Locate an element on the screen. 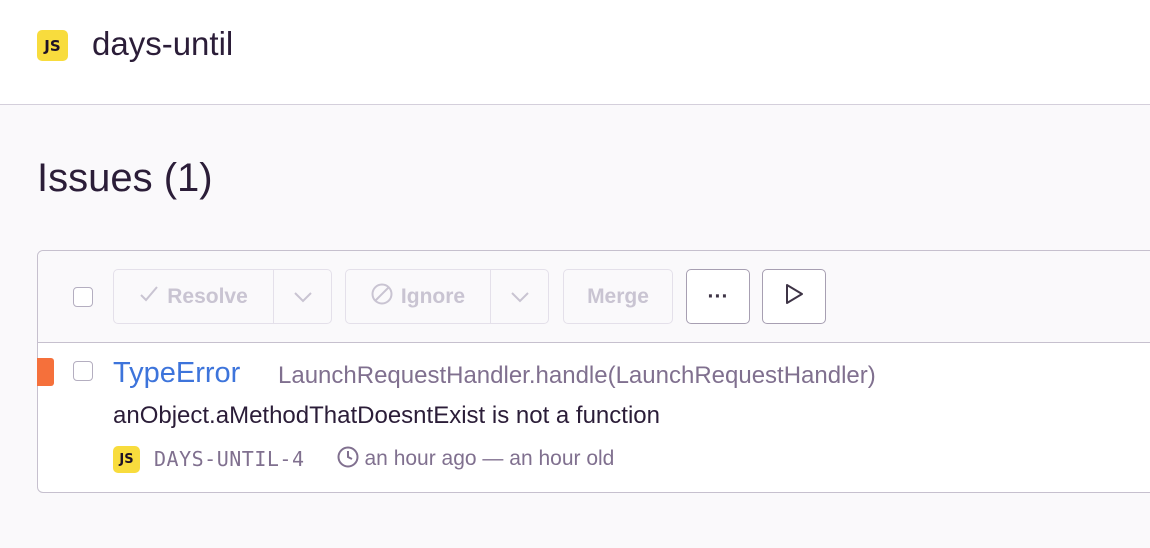 Image resolution: width=1150 pixels, height=548 pixels. project-name: days-until is located at coordinates (162, 44).